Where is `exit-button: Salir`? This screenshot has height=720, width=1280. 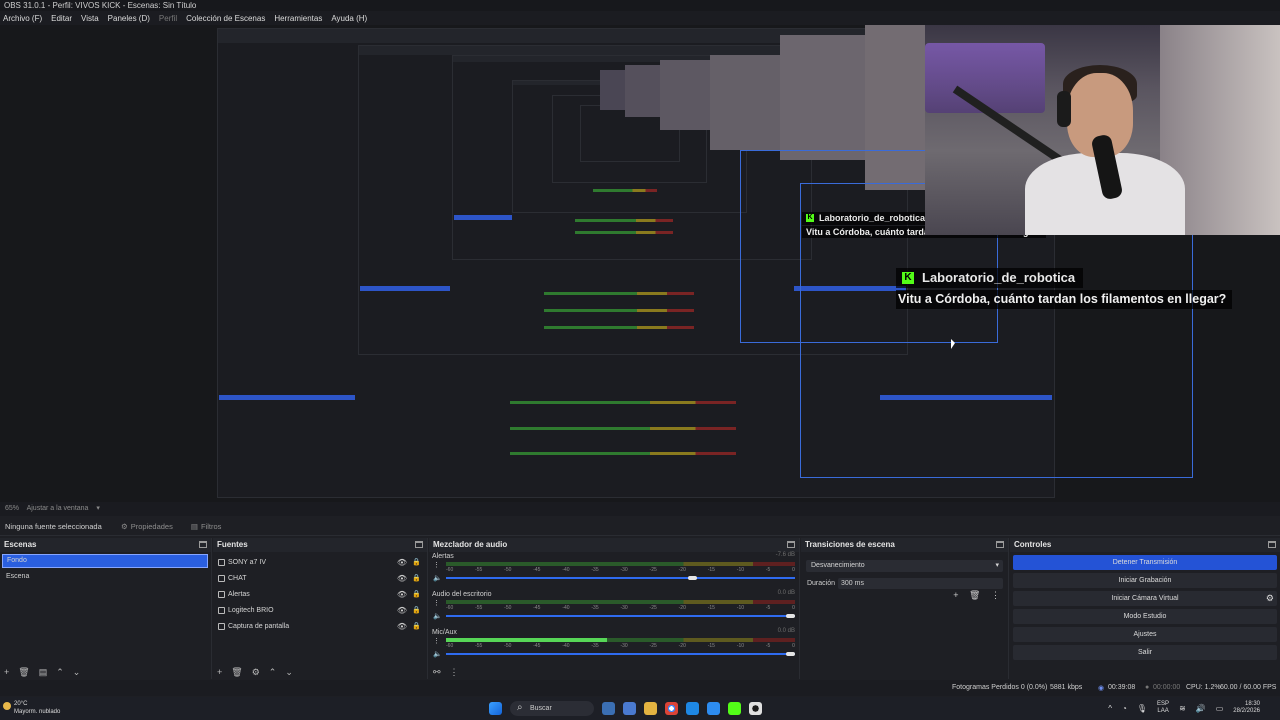
exit-button: Salir is located at coordinates (1145, 652).